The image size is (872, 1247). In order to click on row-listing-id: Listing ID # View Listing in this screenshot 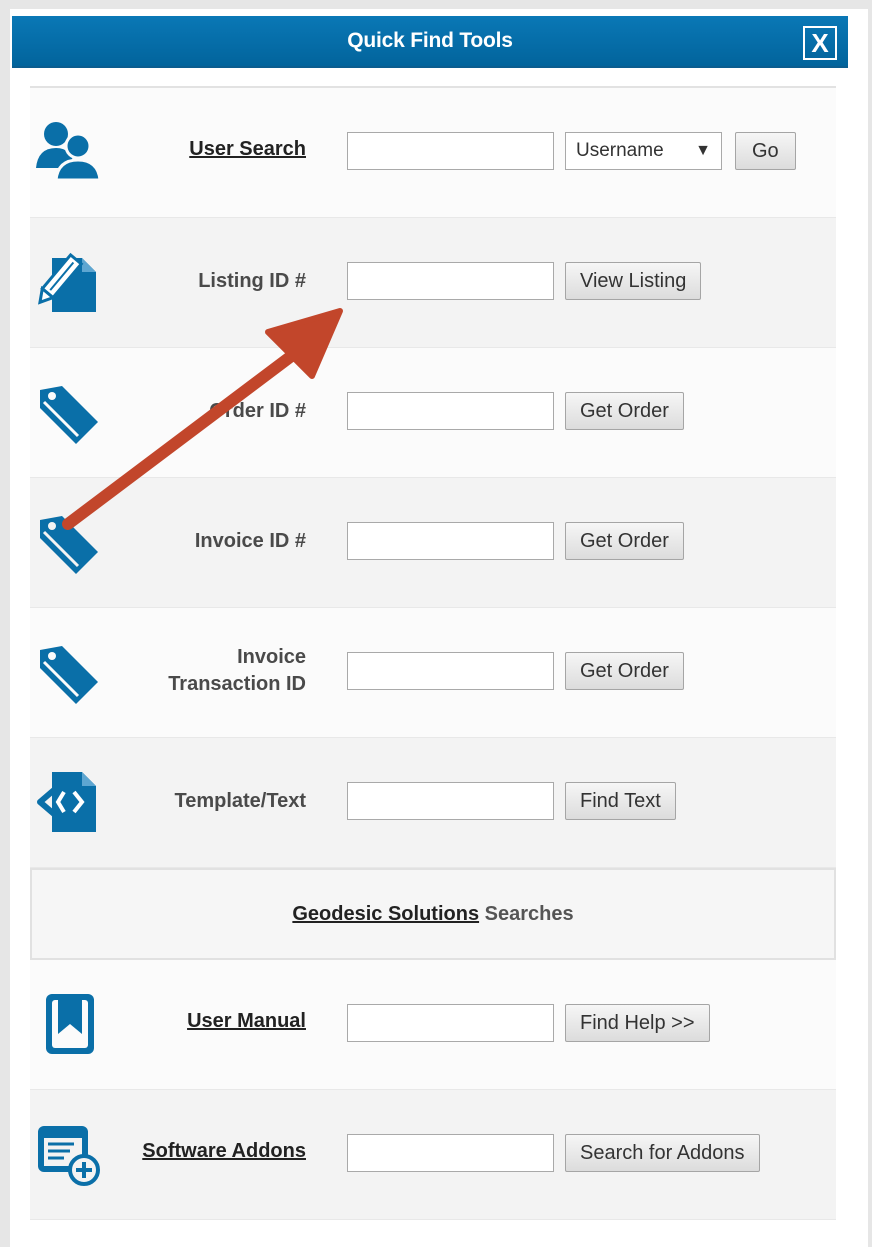, I will do `click(433, 283)`.